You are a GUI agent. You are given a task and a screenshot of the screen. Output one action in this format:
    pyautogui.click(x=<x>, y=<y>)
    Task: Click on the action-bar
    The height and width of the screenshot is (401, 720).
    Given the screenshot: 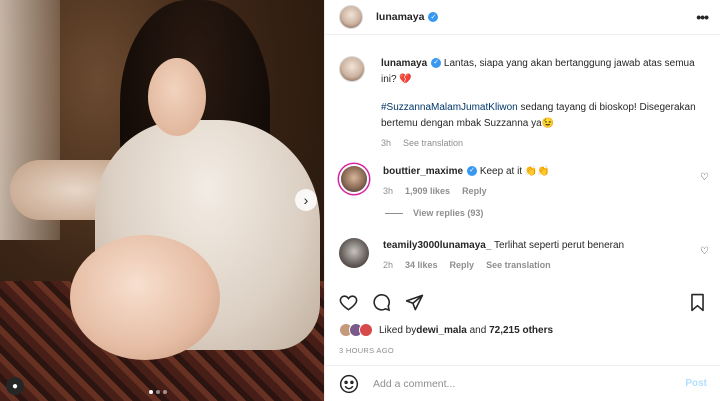 What is the action you would take?
    pyautogui.click(x=522, y=302)
    